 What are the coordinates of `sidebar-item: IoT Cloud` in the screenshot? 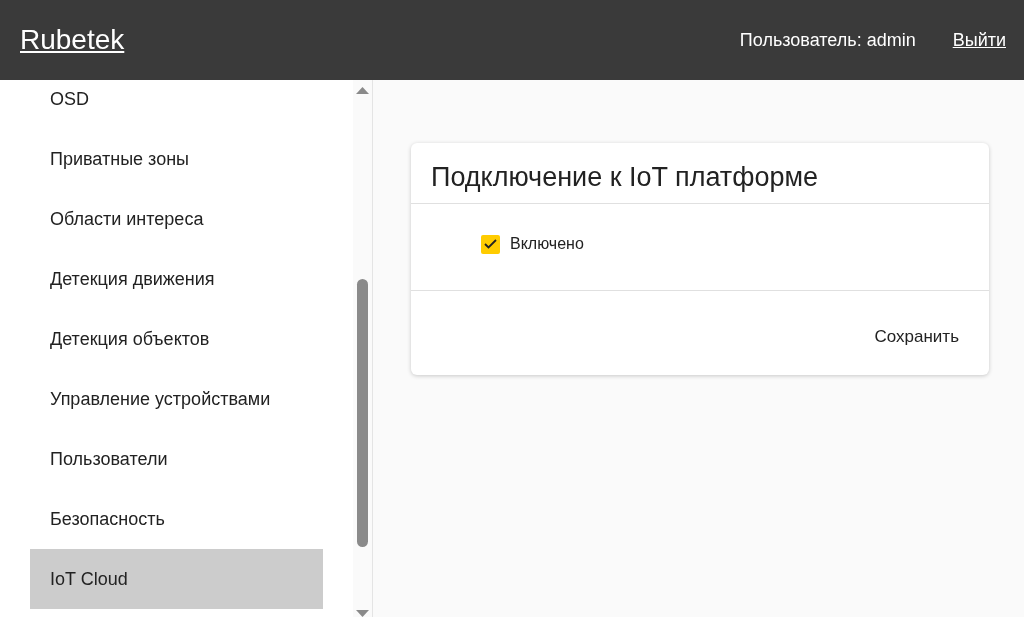 It's located at (176, 579).